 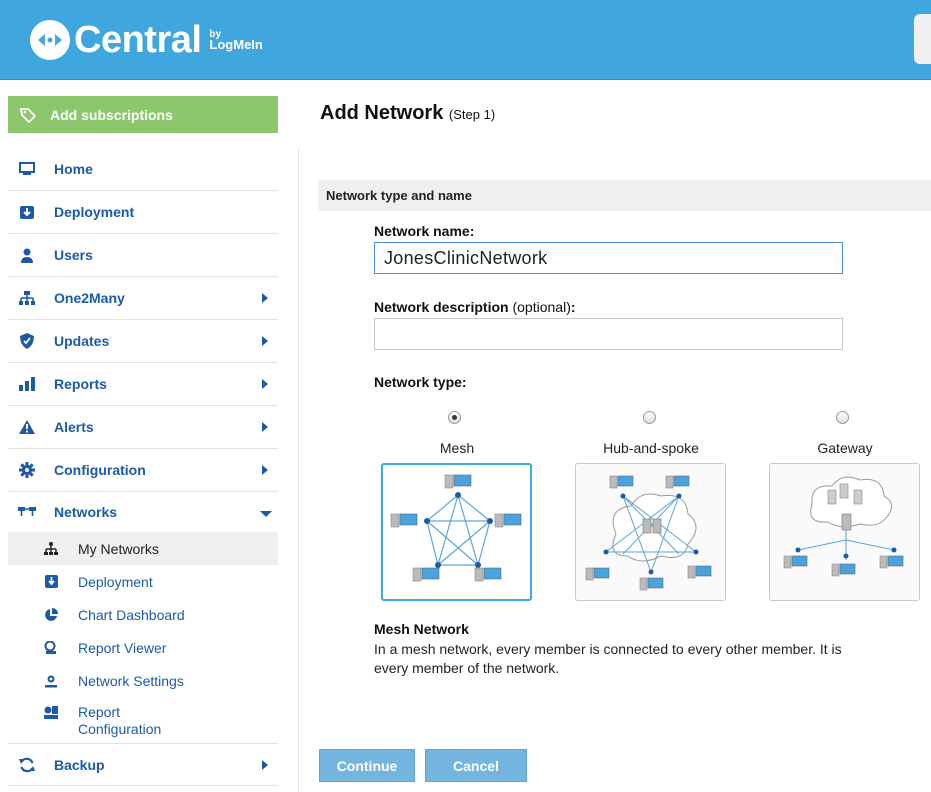 I want to click on nav-item-home: Home, so click(x=143, y=169).